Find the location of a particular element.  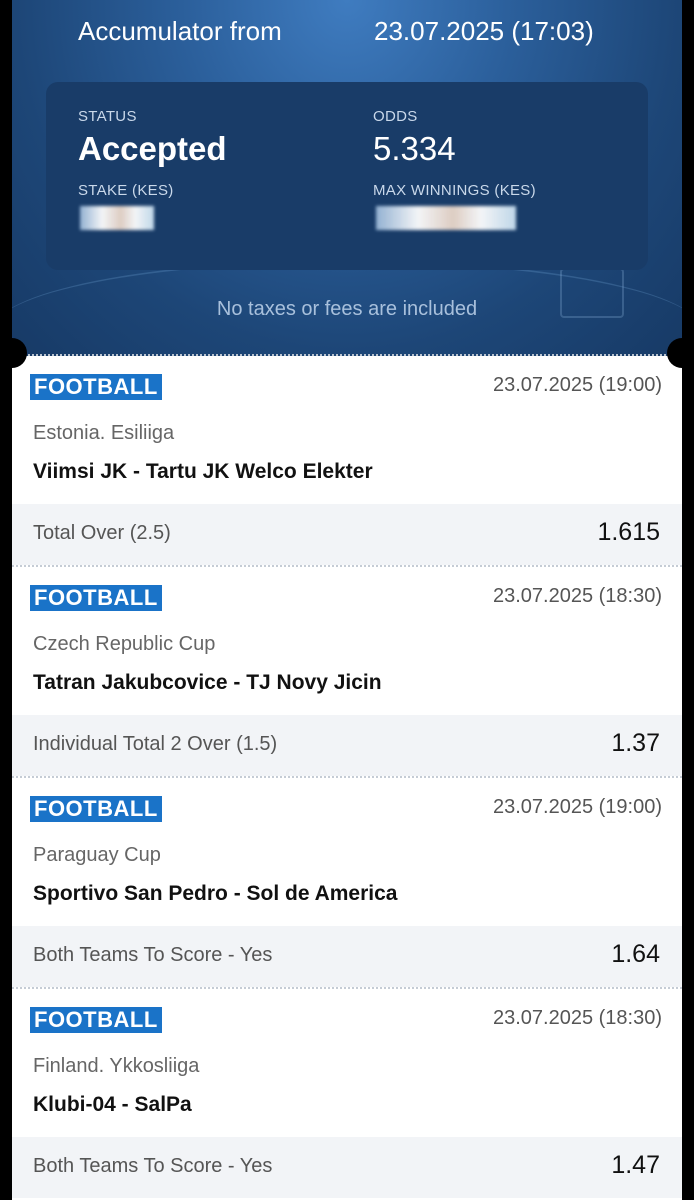

max-winnings-value-redacted is located at coordinates (446, 218).